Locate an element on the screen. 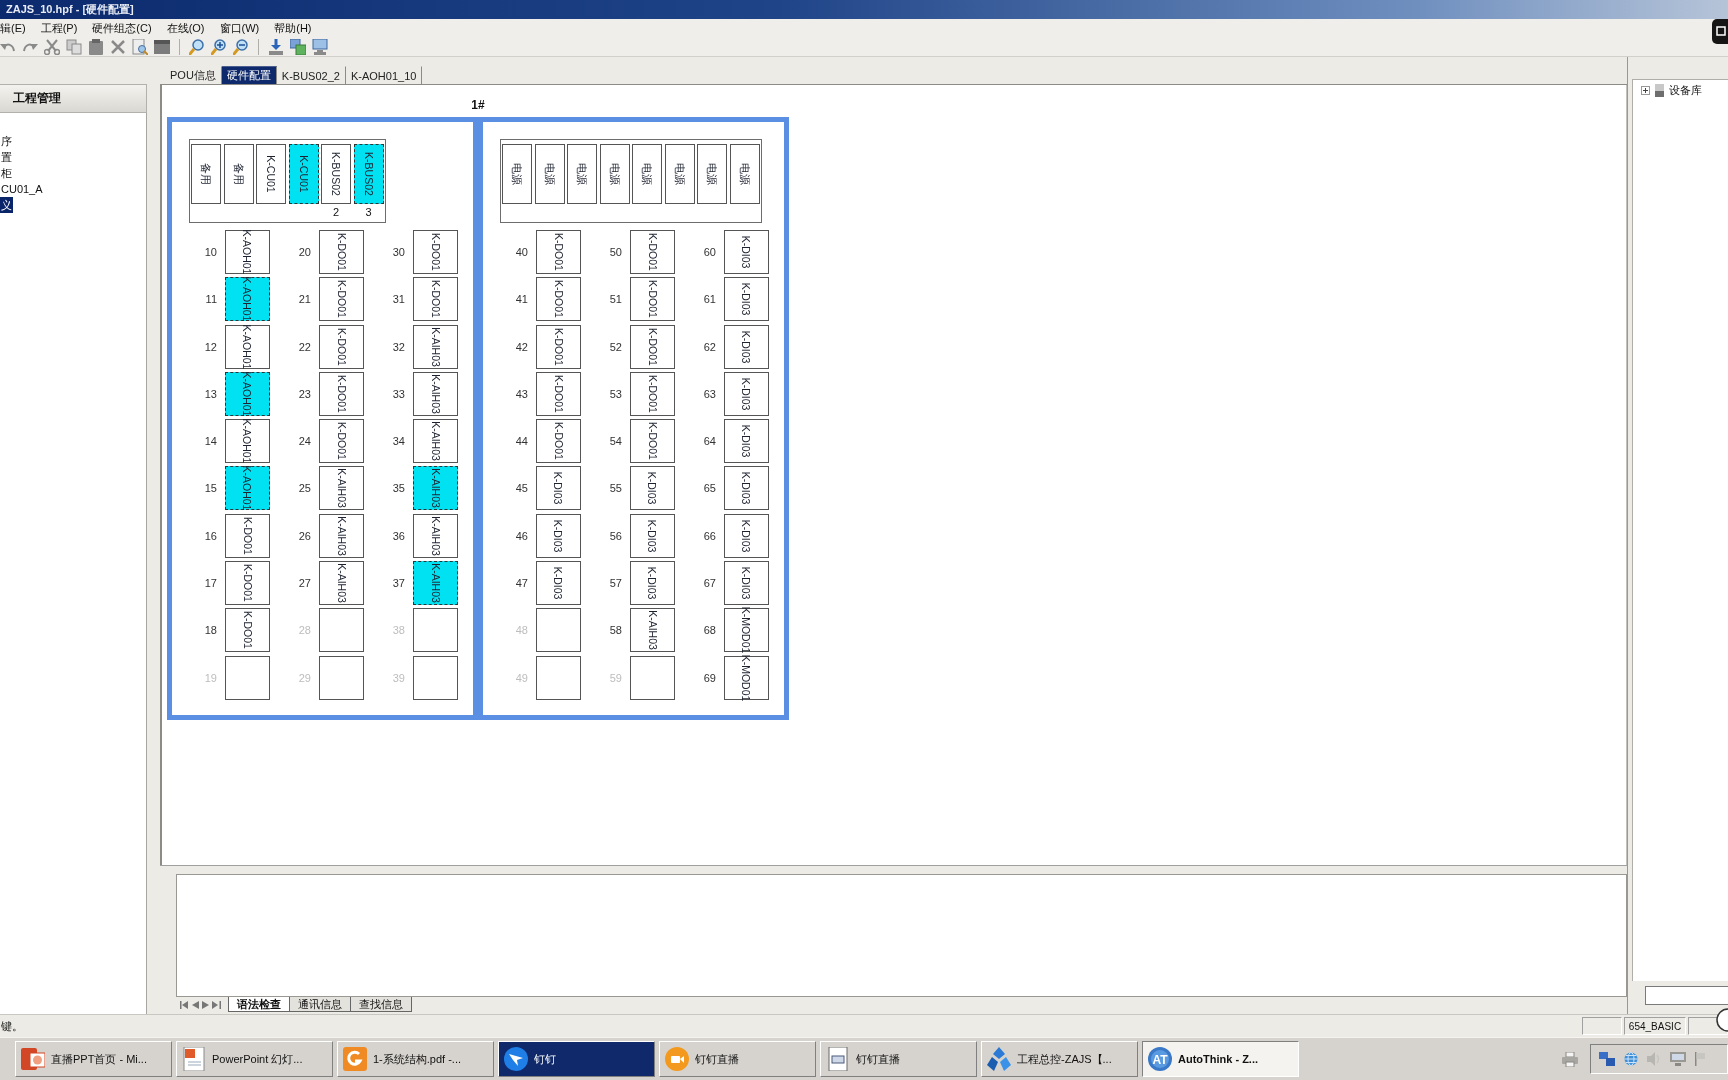  copy-icon is located at coordinates (74, 46).